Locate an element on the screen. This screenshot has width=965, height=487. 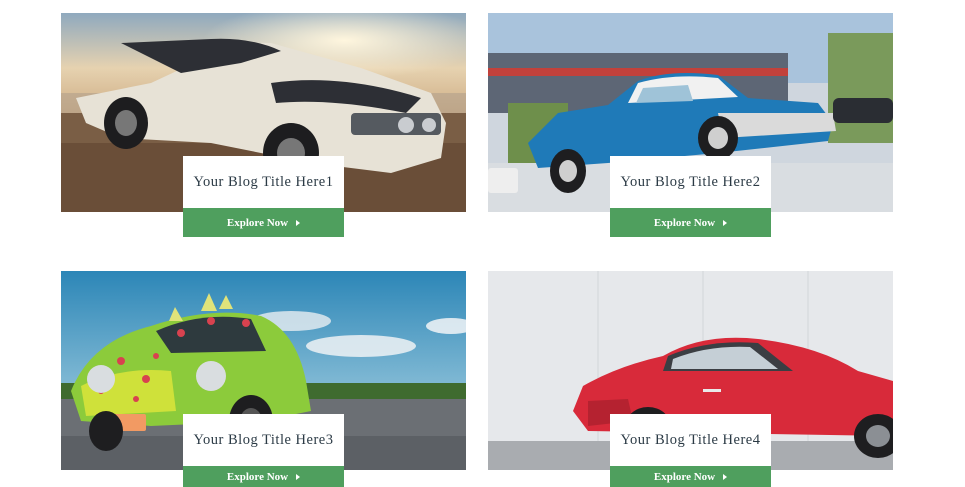
card-title: Your Blog Title Here3 is located at coordinates (264, 440).